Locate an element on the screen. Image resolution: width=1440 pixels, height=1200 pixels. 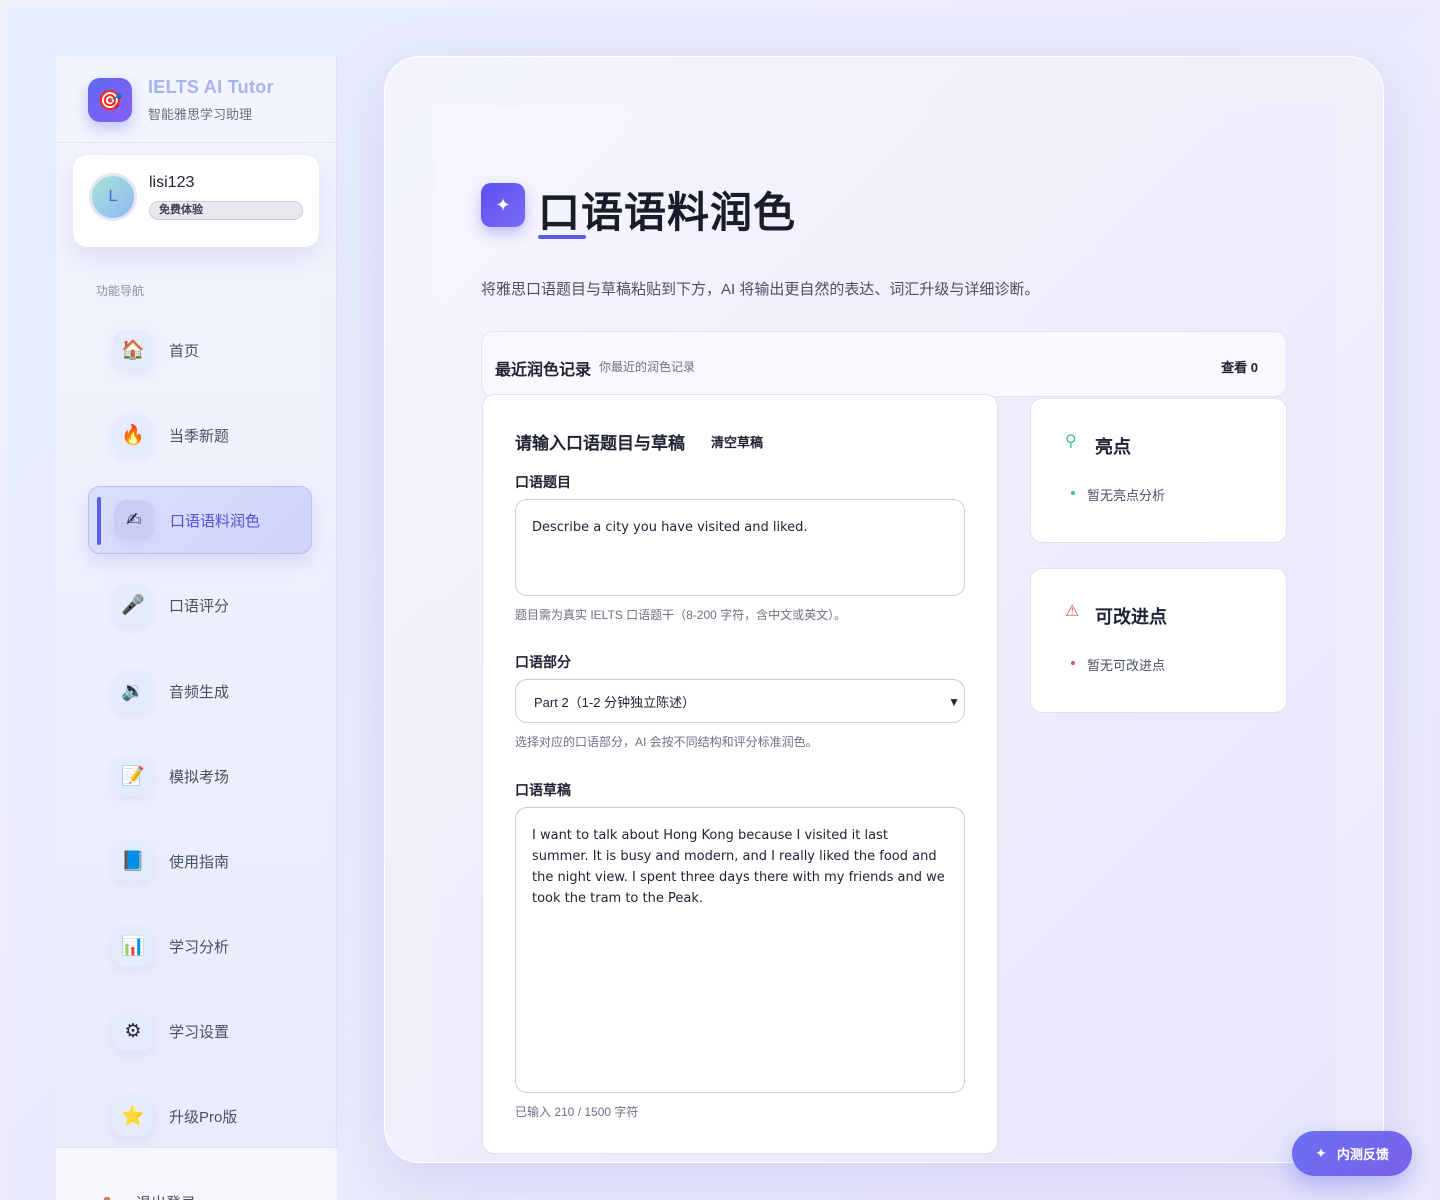
sidebar-item-label: 模拟考场 is located at coordinates (199, 777).